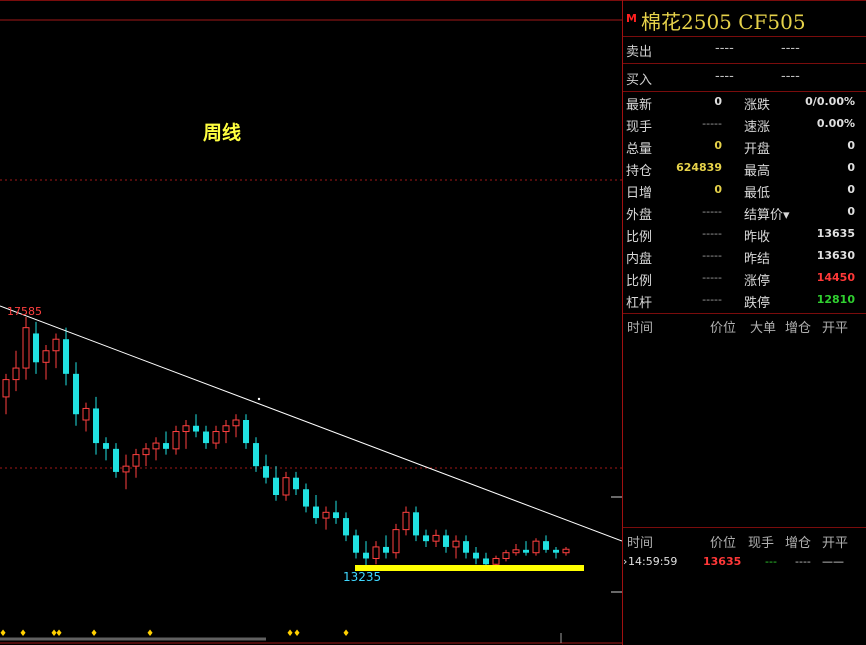  I want to click on quote-row: 比例 ----- 昨收 13635, so click(744, 235).